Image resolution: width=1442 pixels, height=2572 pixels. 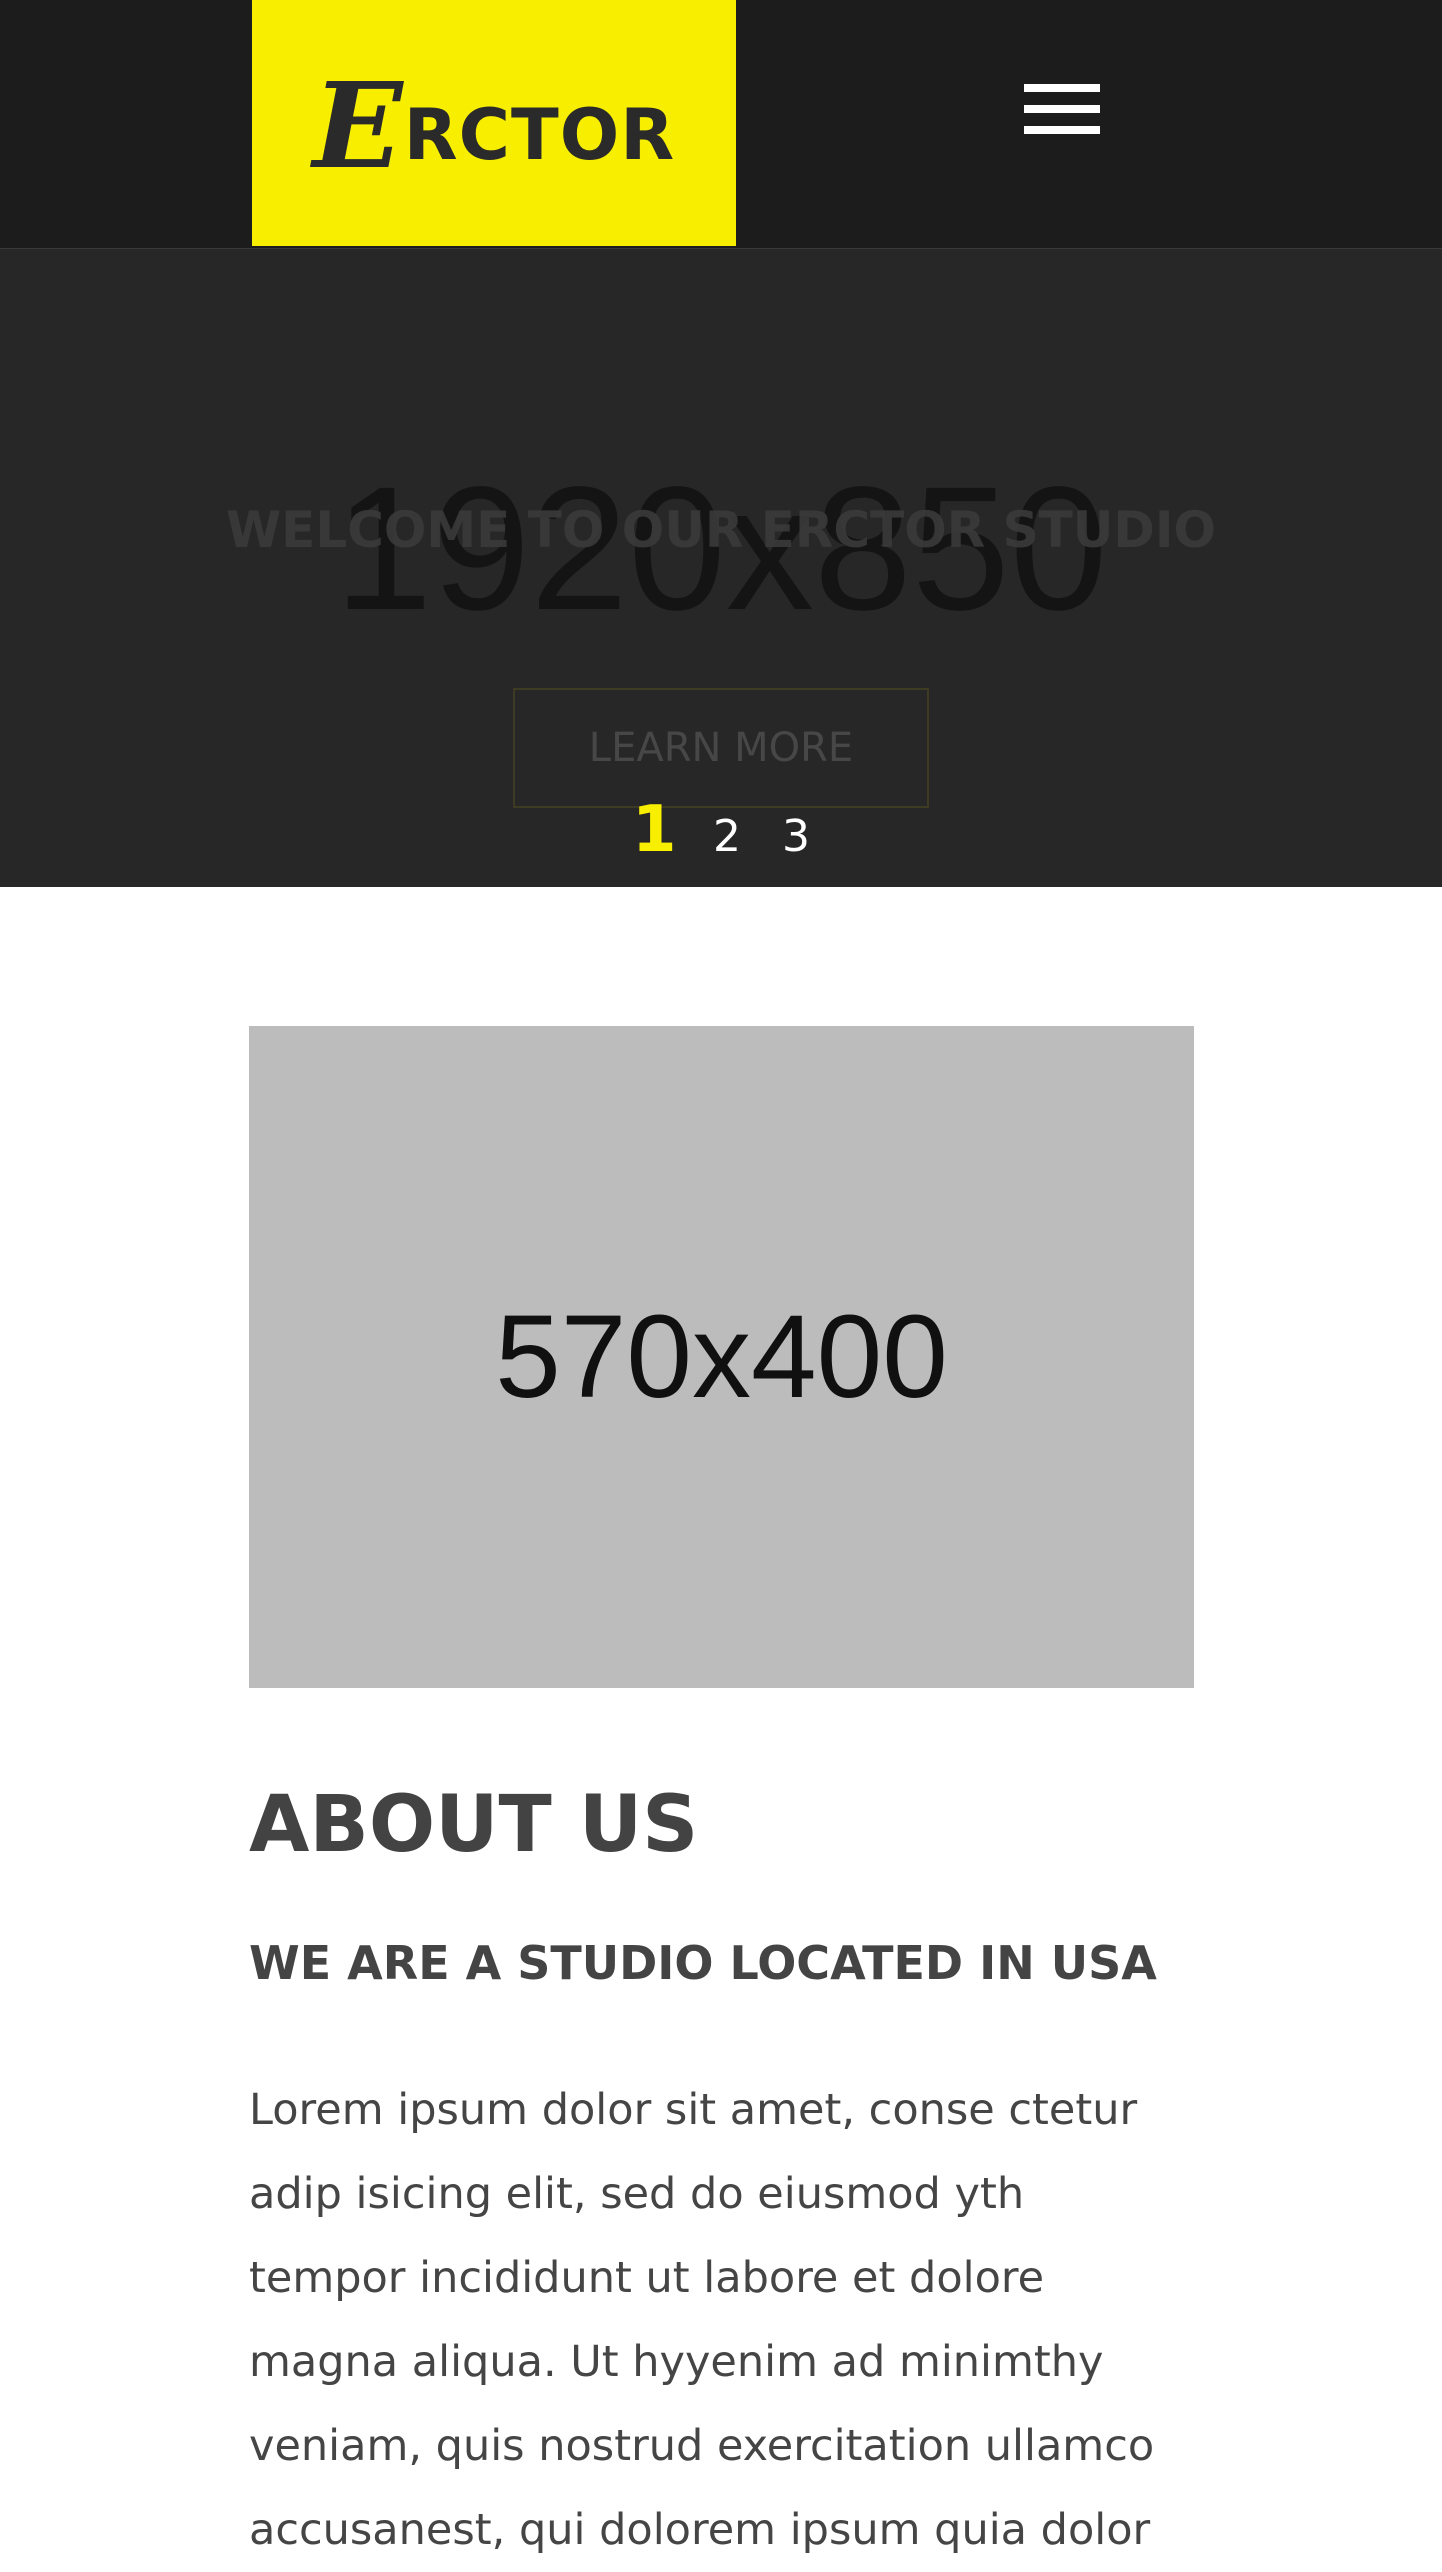 What do you see at coordinates (693, 2110) in the screenshot?
I see `about-body-line: Lorem ipsum dolor sit amet, conse ctetur` at bounding box center [693, 2110].